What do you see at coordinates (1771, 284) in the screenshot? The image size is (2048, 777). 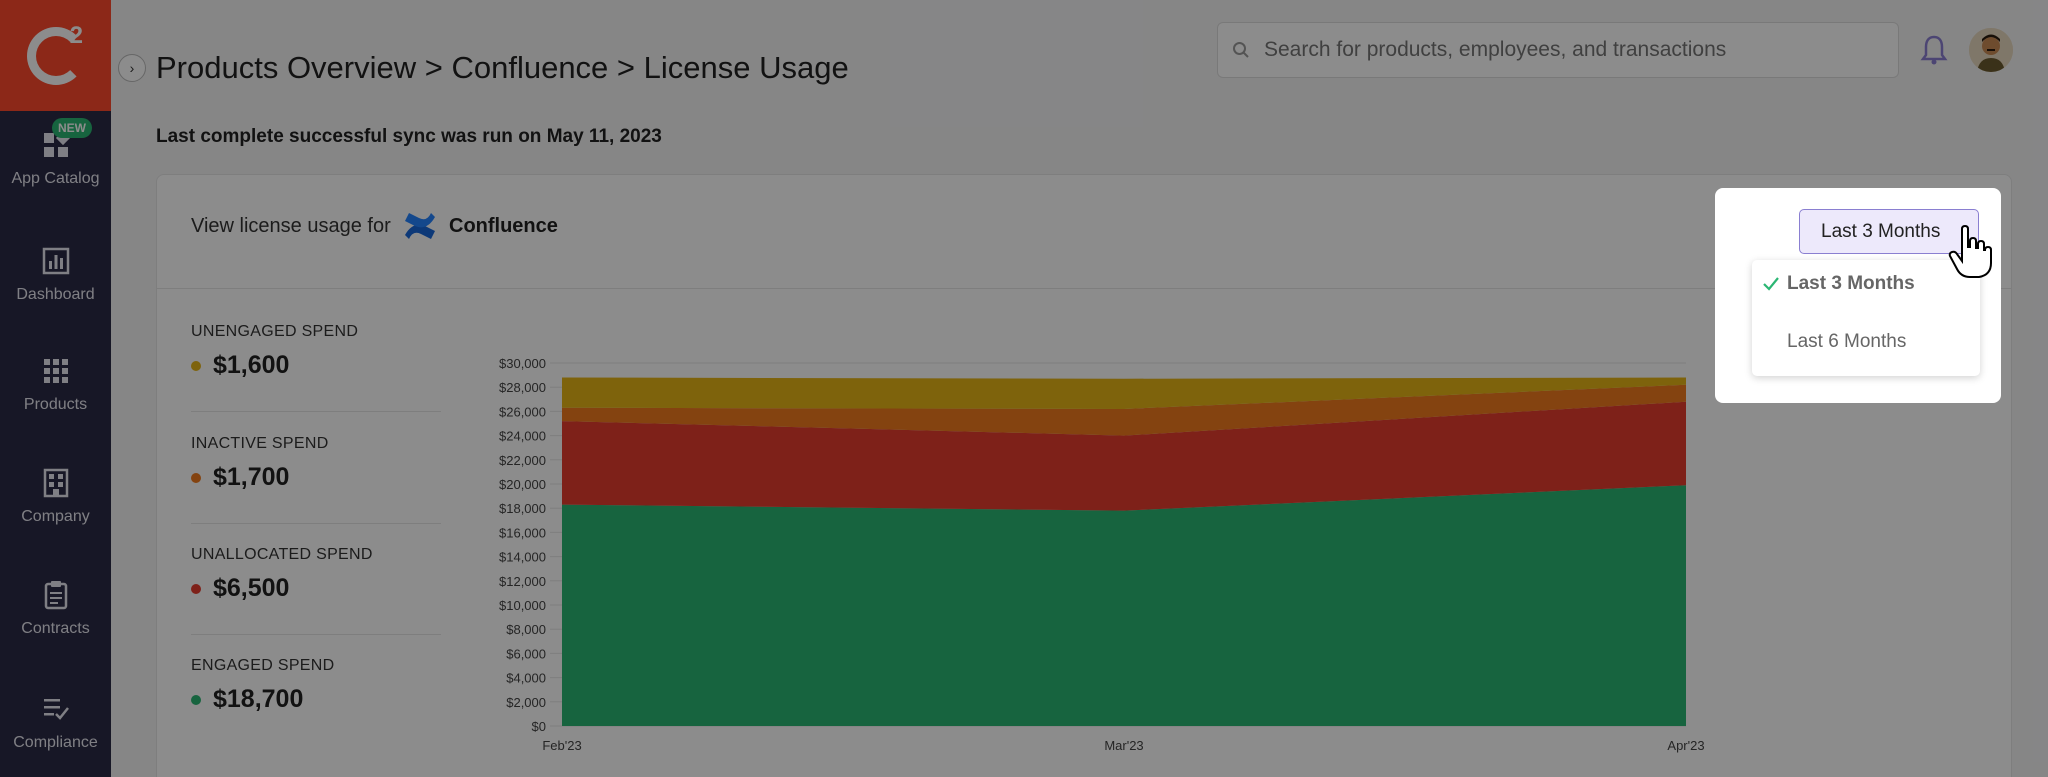 I see `check-icon` at bounding box center [1771, 284].